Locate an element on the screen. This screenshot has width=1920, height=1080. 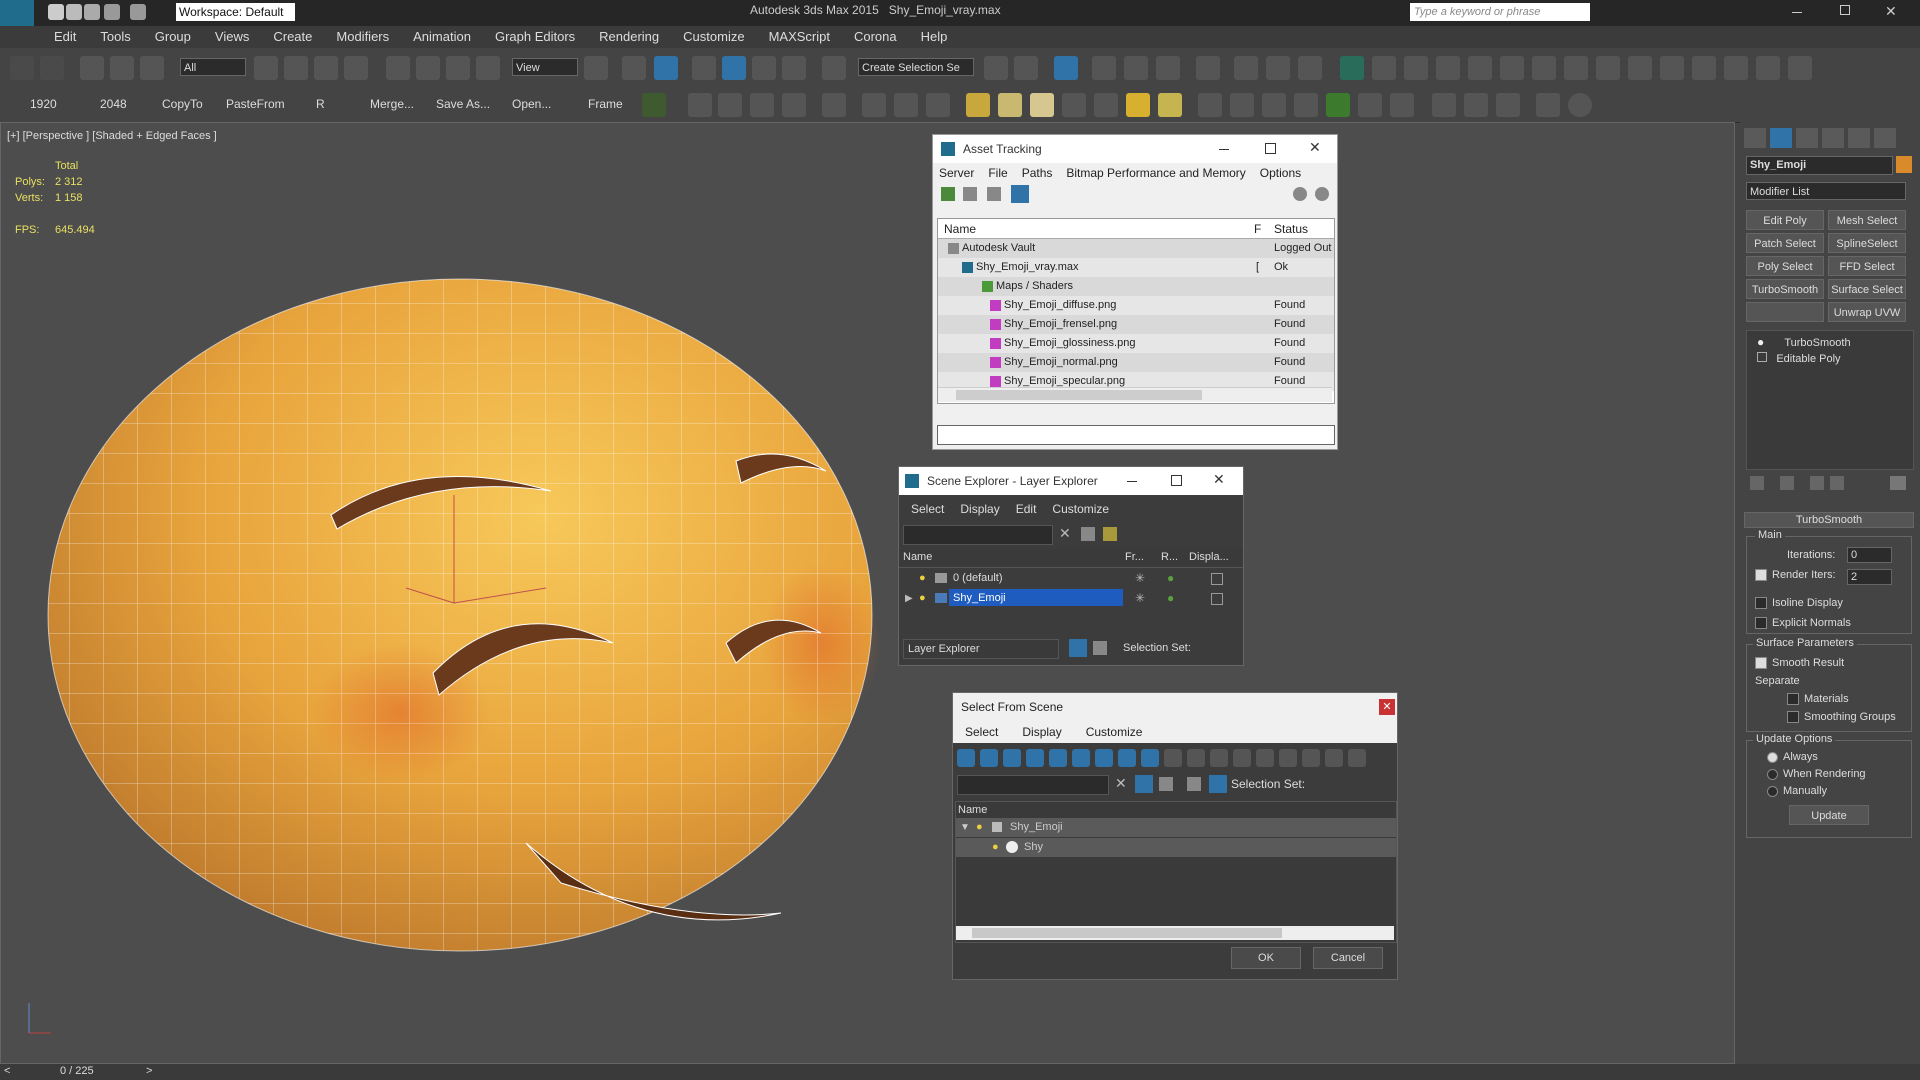
workspace-dropdown: Workspace: Default is located at coordinates (235, 12).